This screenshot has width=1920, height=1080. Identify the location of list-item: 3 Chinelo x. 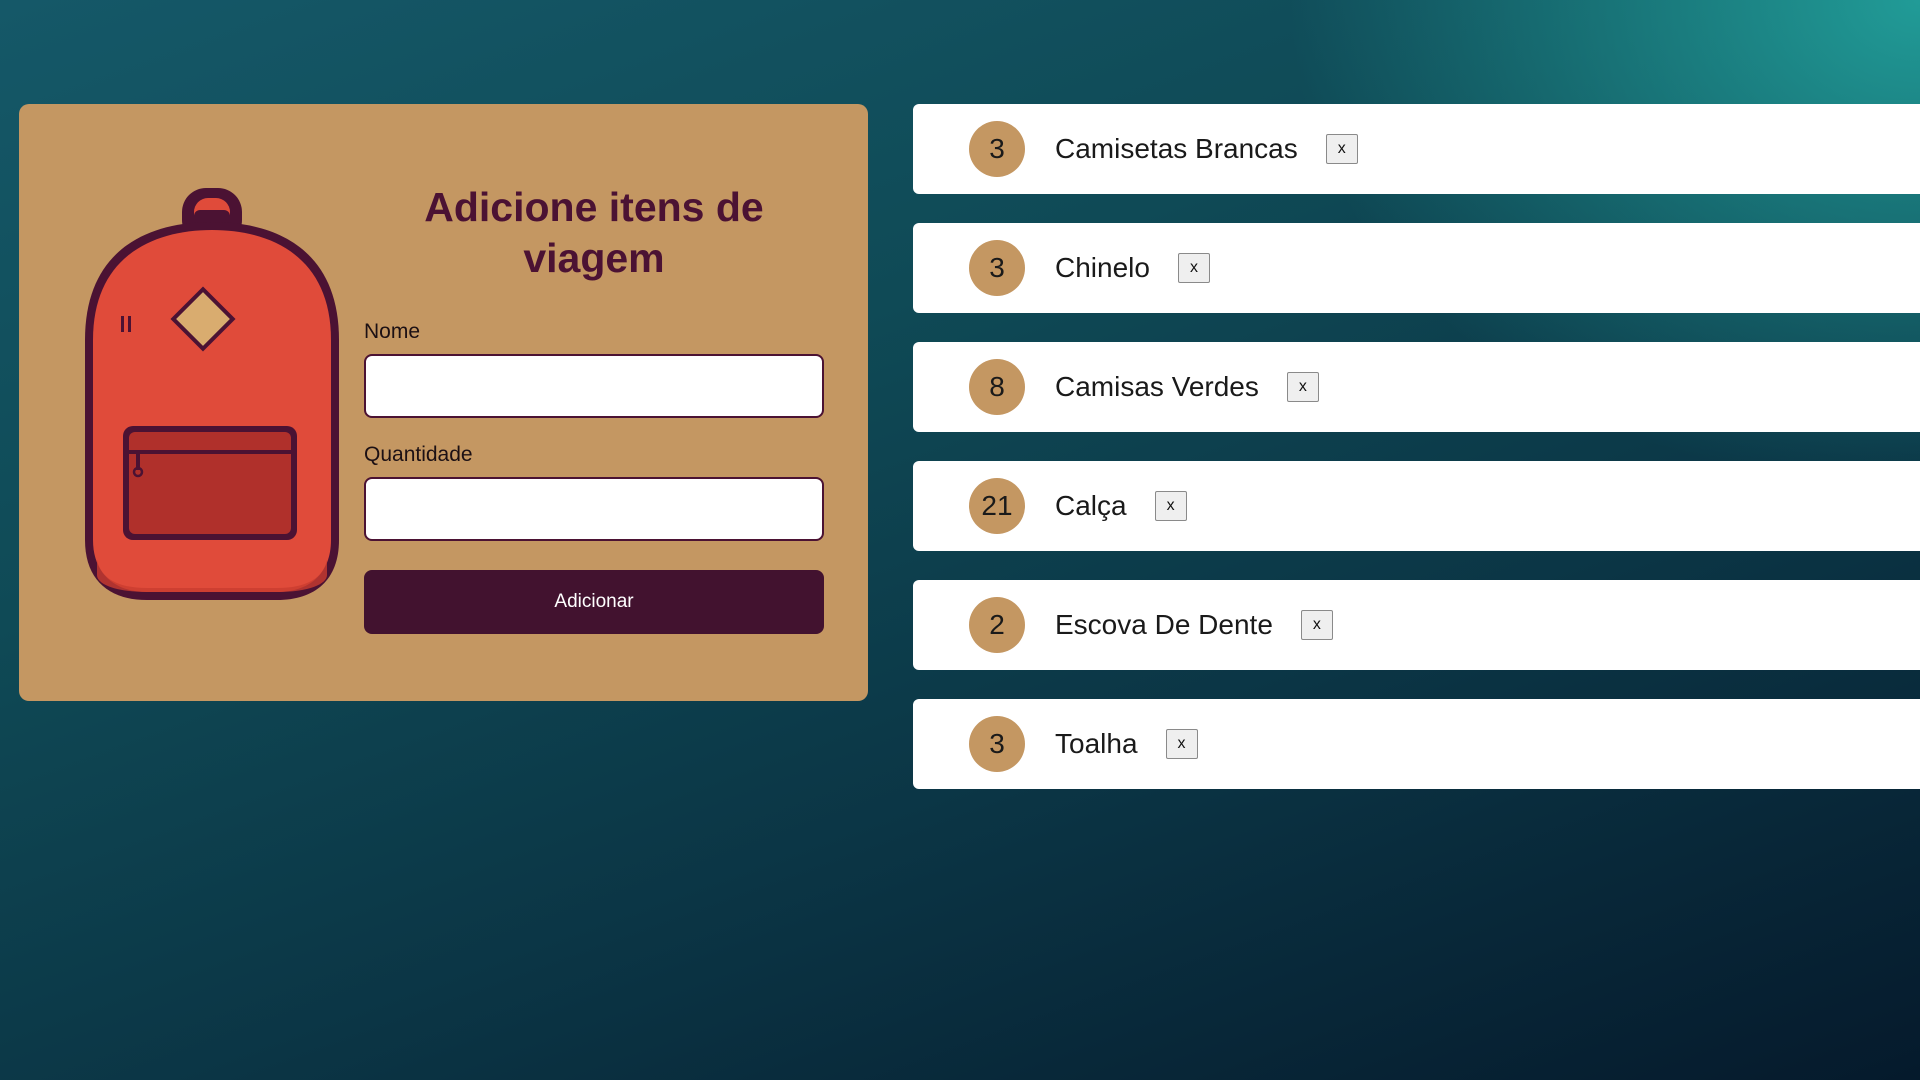
(1416, 268).